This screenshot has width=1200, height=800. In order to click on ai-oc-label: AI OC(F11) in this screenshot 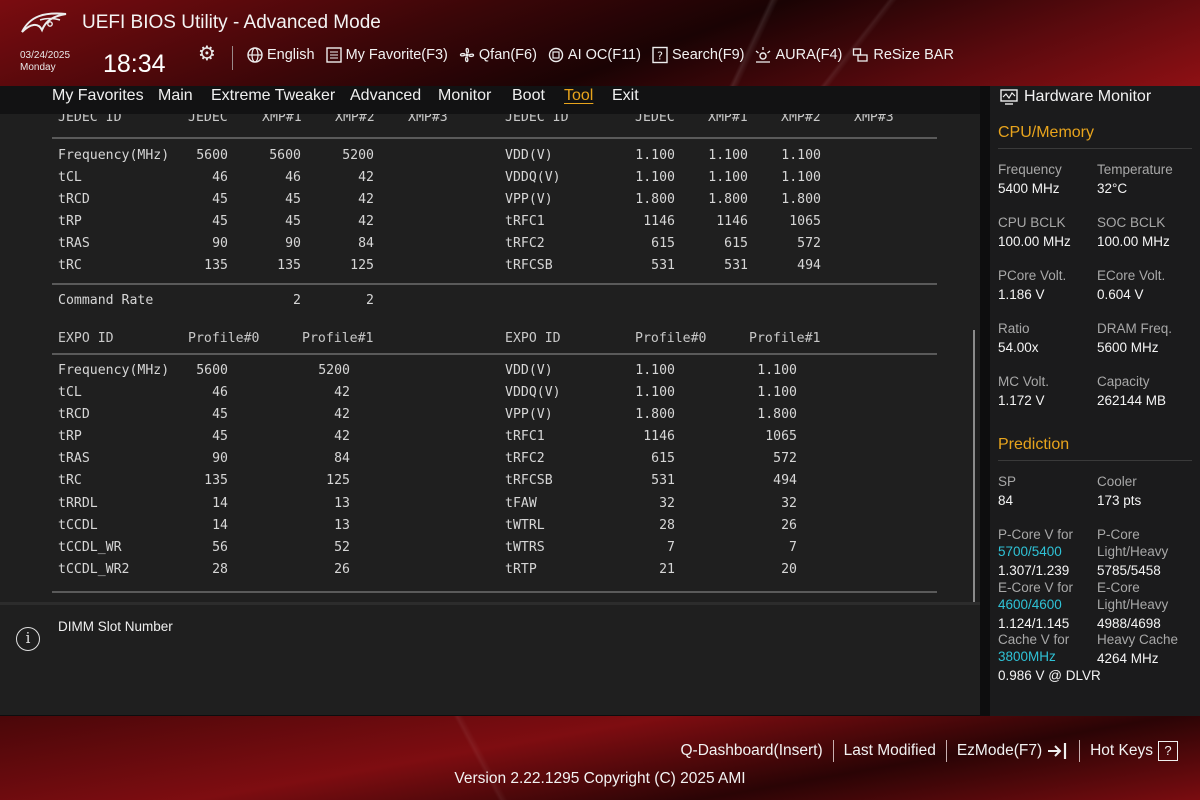, I will do `click(604, 55)`.